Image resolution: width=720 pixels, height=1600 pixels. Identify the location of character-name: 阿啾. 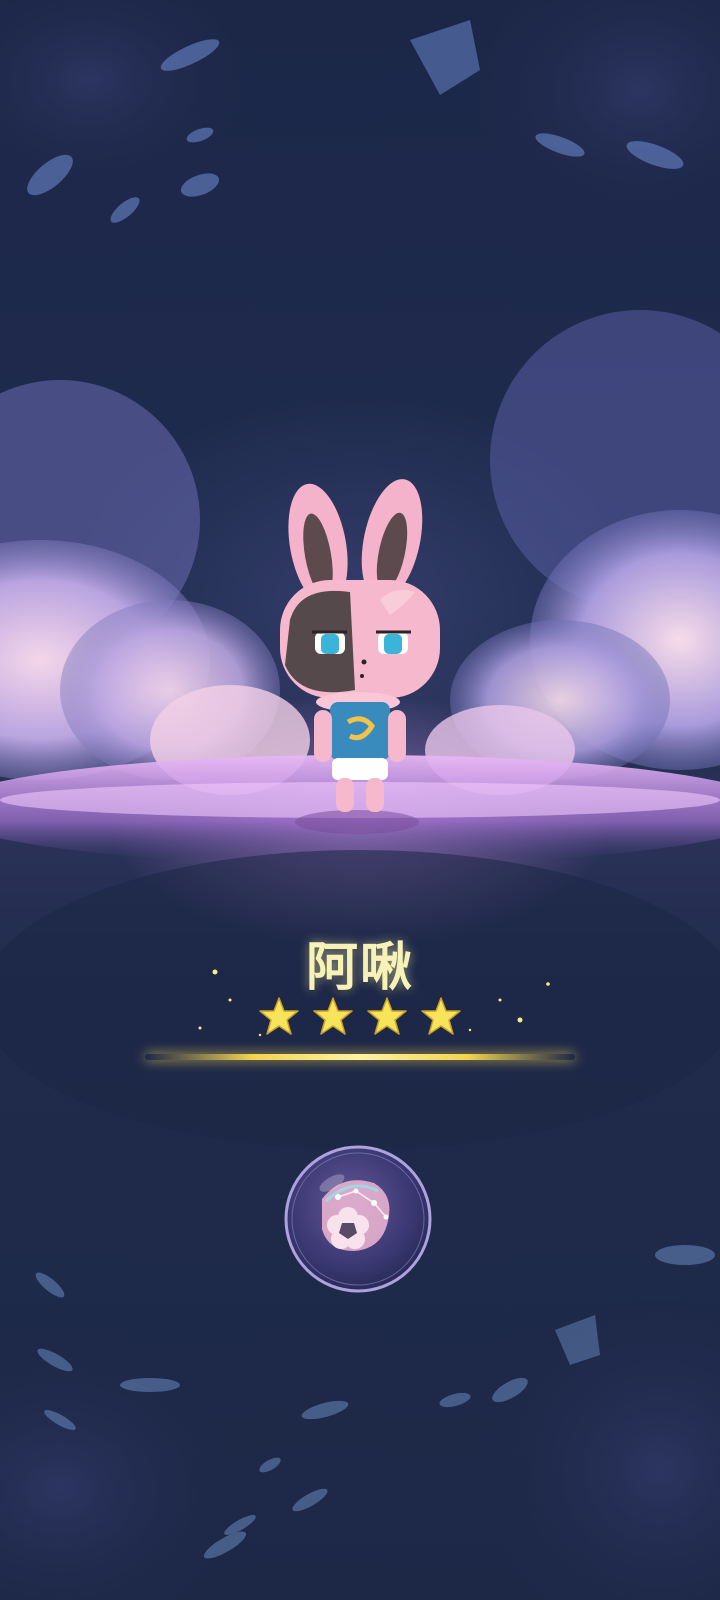
(359, 968).